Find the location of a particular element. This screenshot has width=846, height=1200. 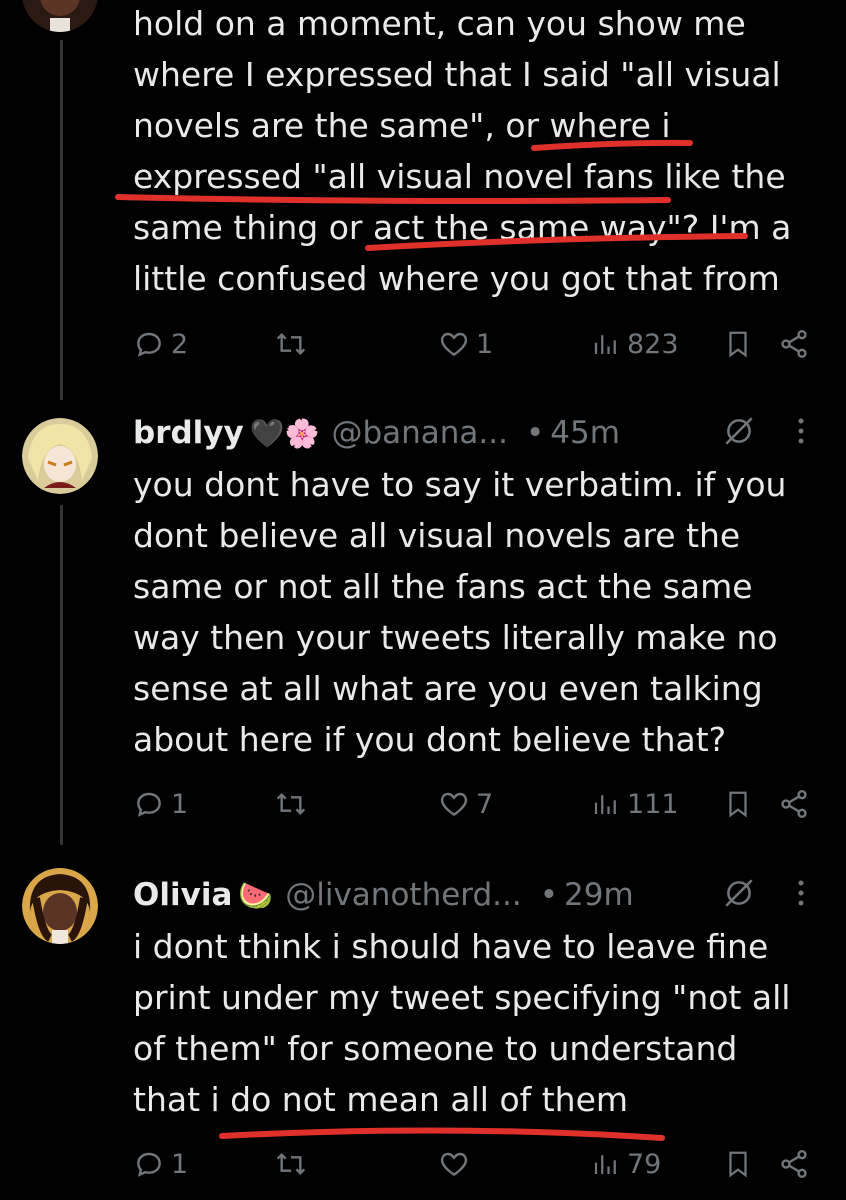

tweet-header: Olivia 🍉 @livanotherd... • 29m is located at coordinates (383, 895).